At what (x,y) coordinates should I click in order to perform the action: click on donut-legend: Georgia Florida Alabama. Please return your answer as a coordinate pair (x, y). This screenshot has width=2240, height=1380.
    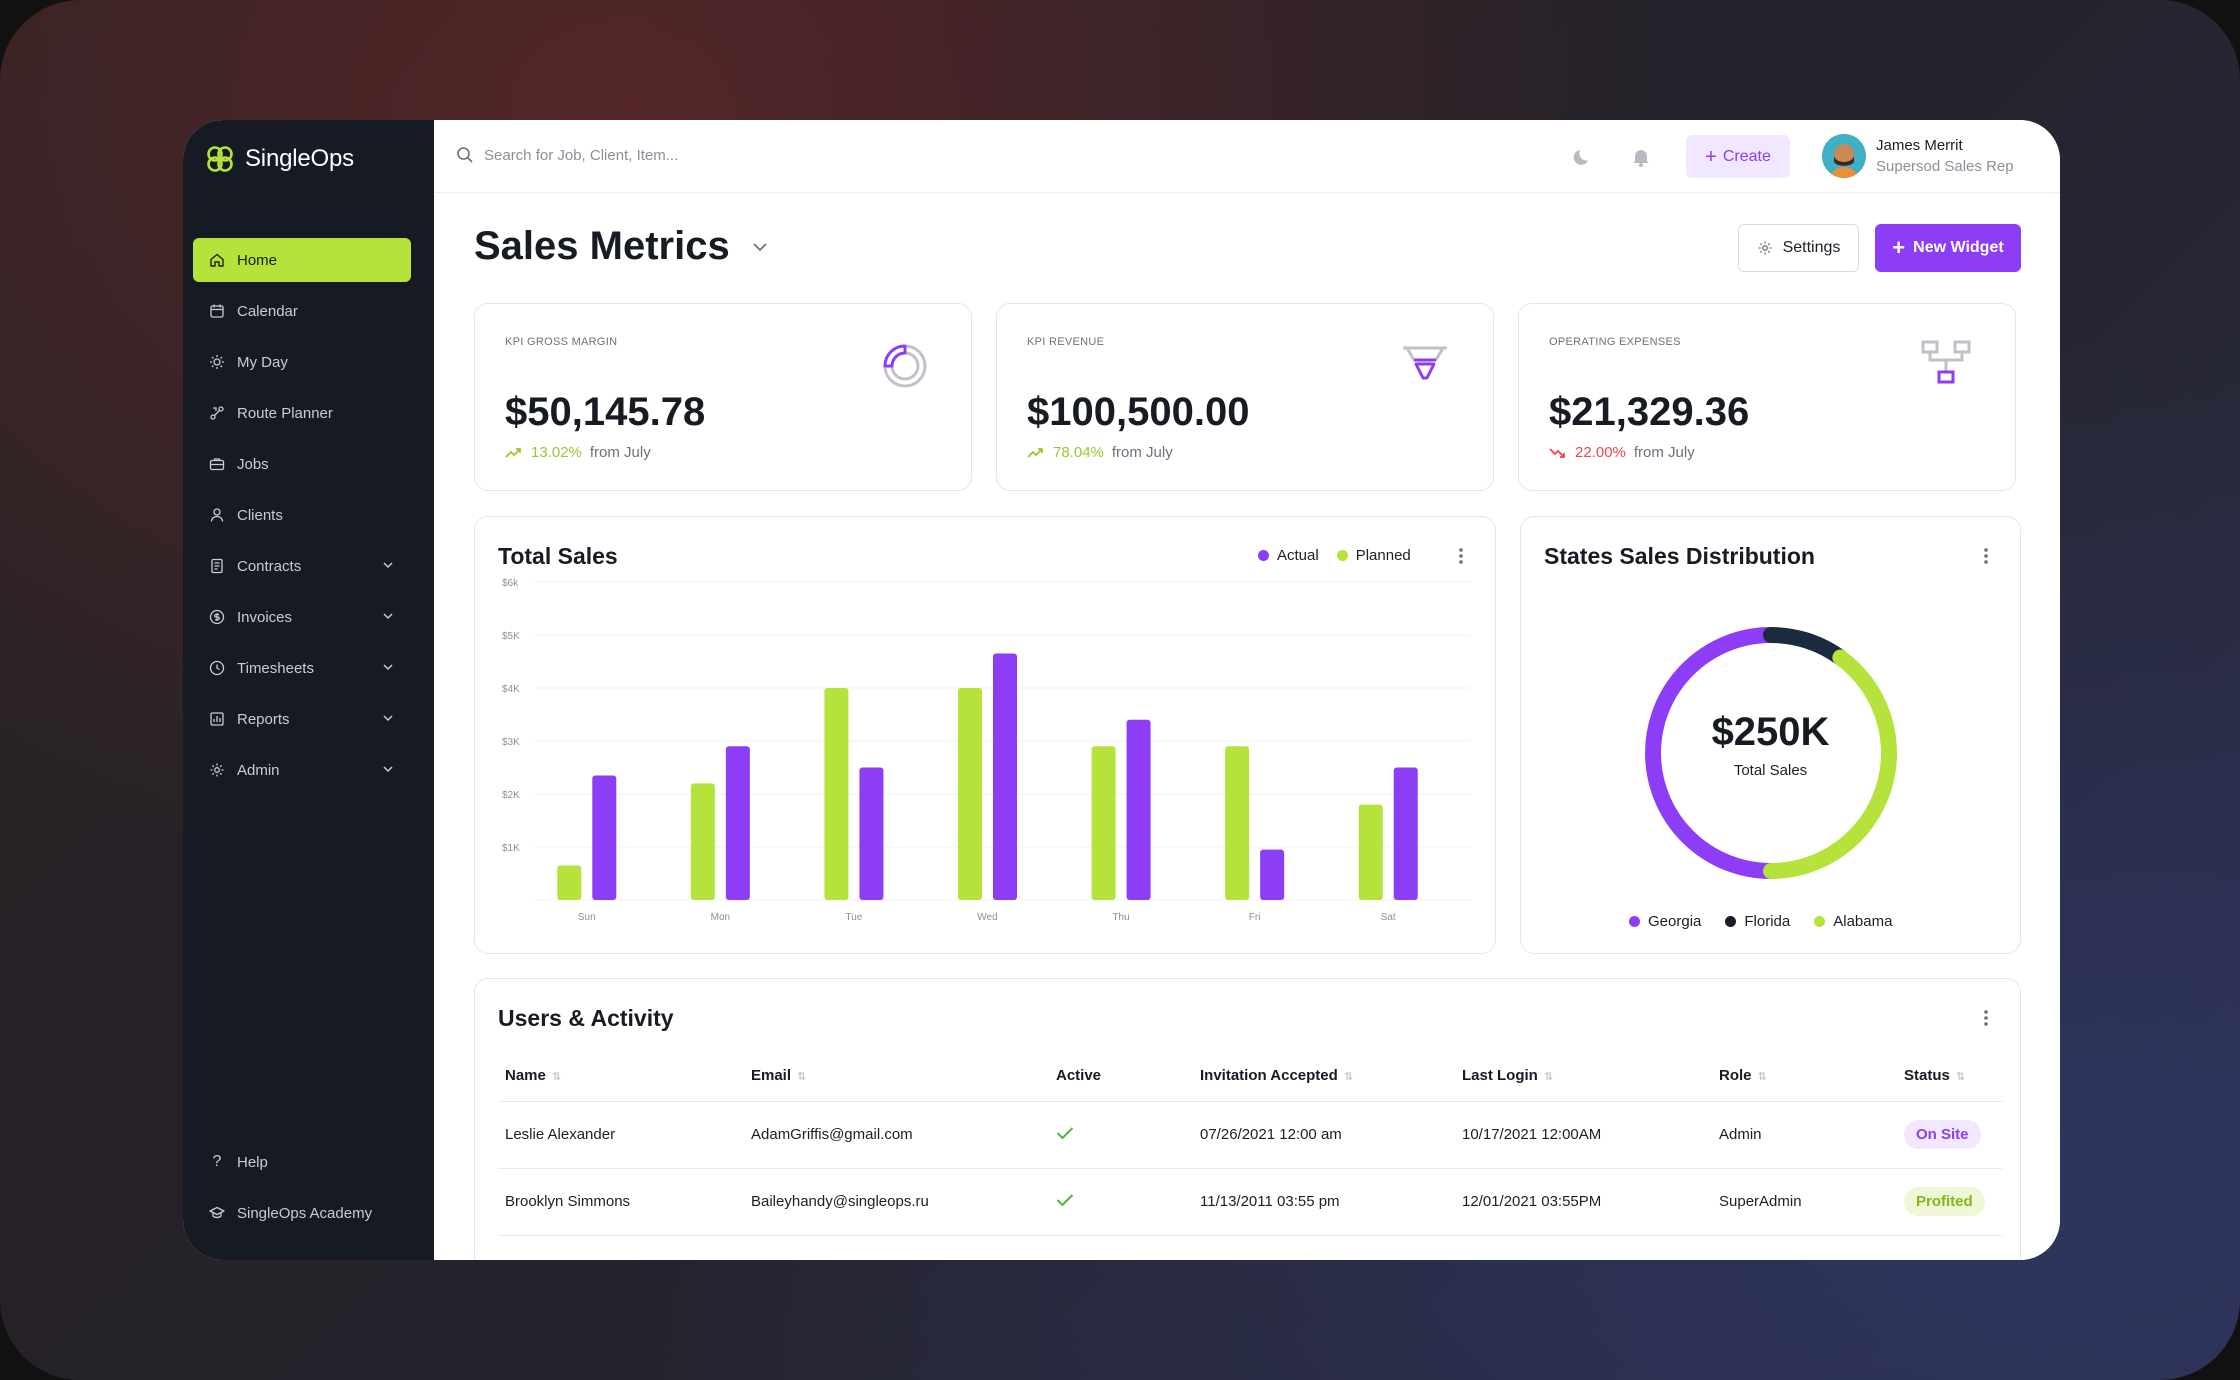
    Looking at the image, I should click on (1760, 921).